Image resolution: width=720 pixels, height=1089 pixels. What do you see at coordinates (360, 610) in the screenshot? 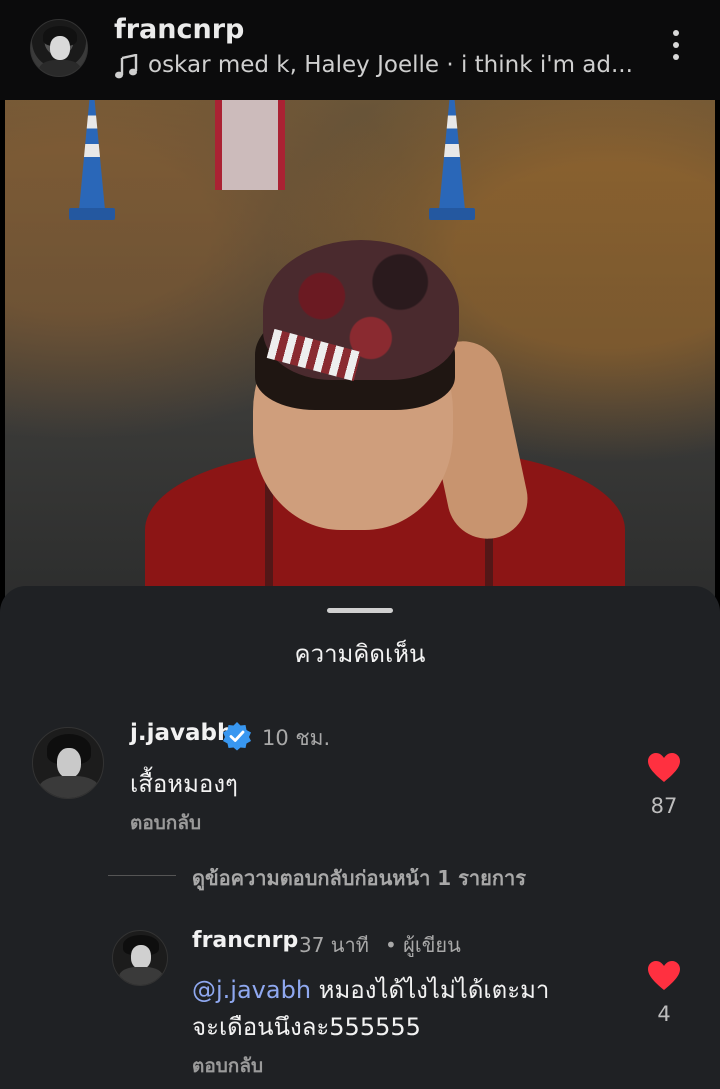
I see `sheet-drag-handle` at bounding box center [360, 610].